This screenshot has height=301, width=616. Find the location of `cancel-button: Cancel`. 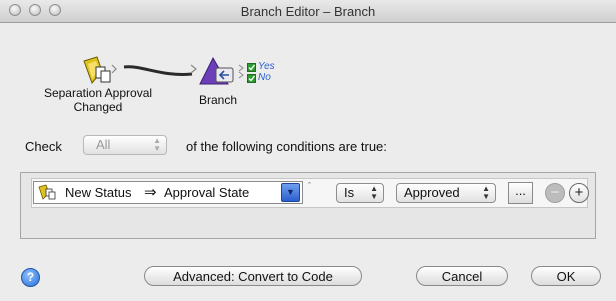

cancel-button: Cancel is located at coordinates (462, 276).